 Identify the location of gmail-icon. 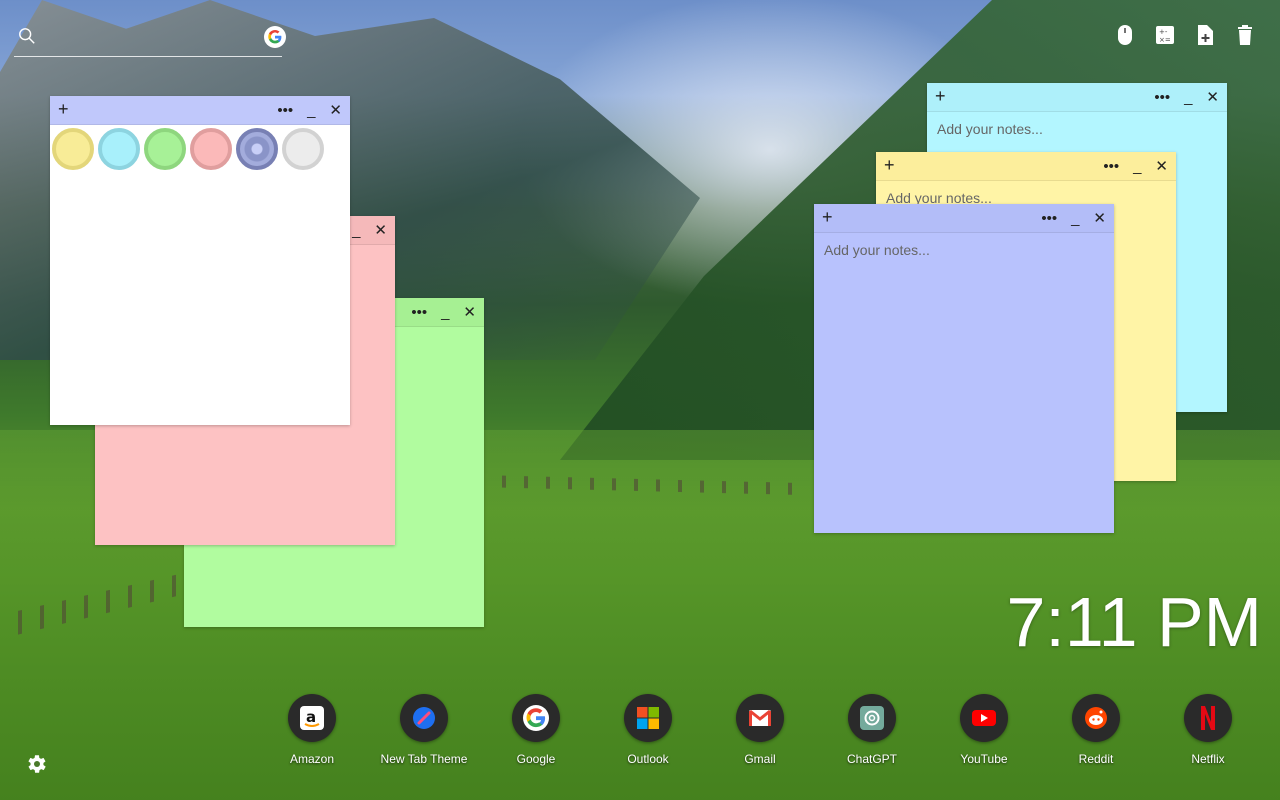
(760, 718).